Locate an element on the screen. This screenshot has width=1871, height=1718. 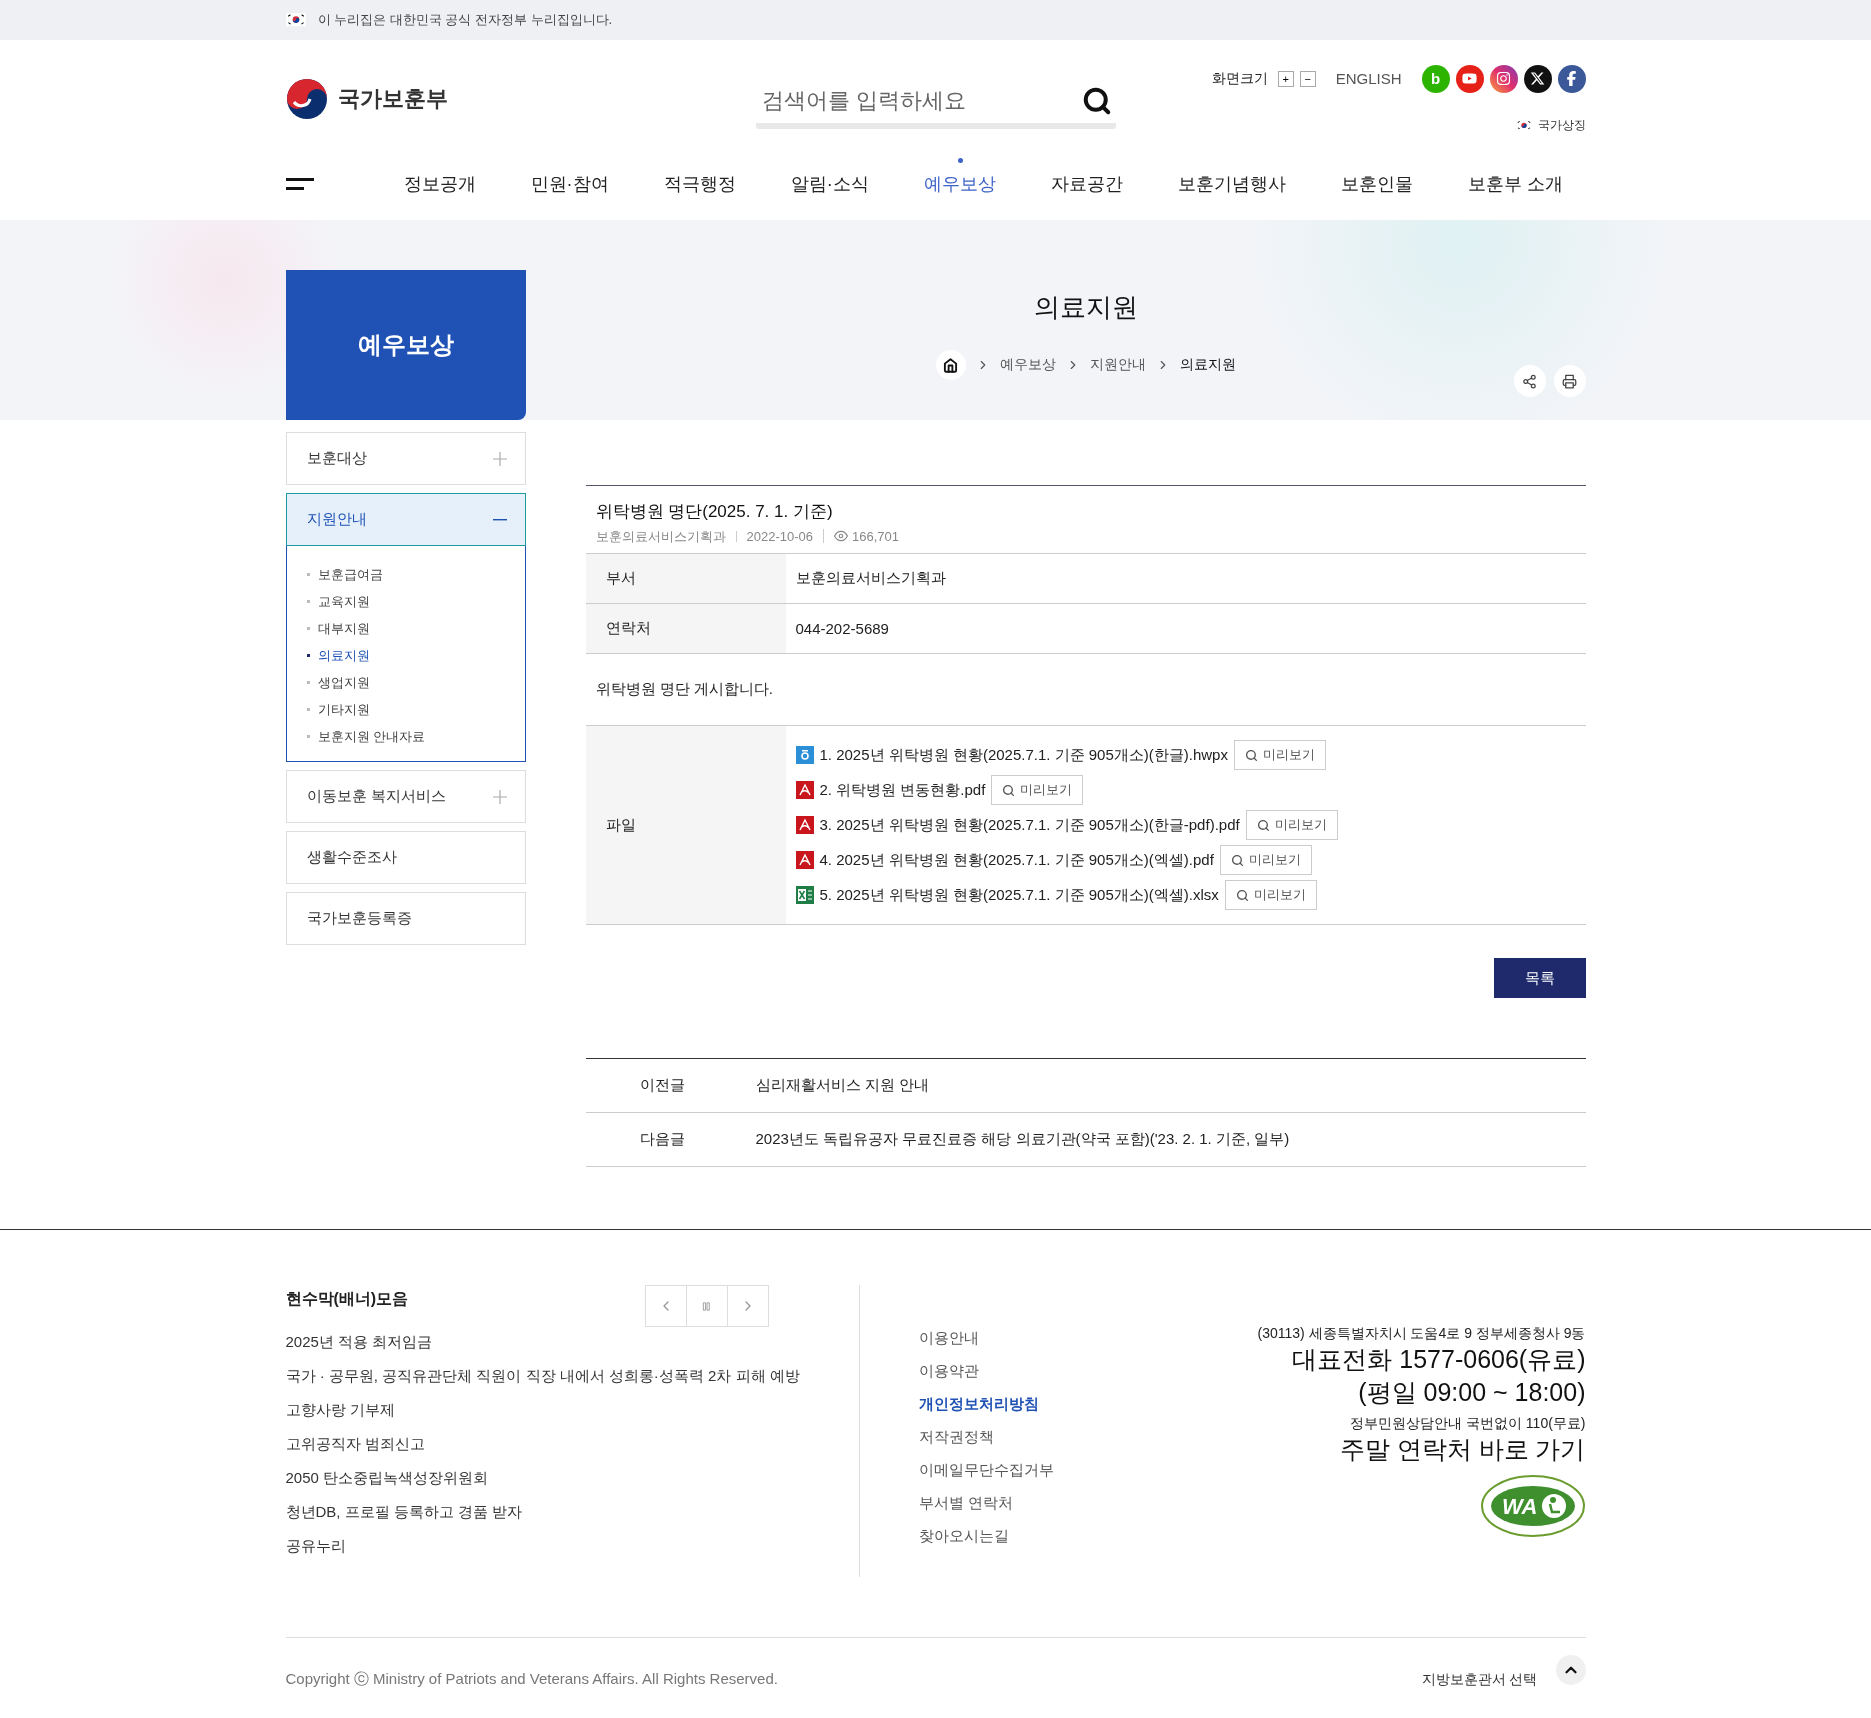
adjacent-post-label: 이전글 is located at coordinates (662, 1085).